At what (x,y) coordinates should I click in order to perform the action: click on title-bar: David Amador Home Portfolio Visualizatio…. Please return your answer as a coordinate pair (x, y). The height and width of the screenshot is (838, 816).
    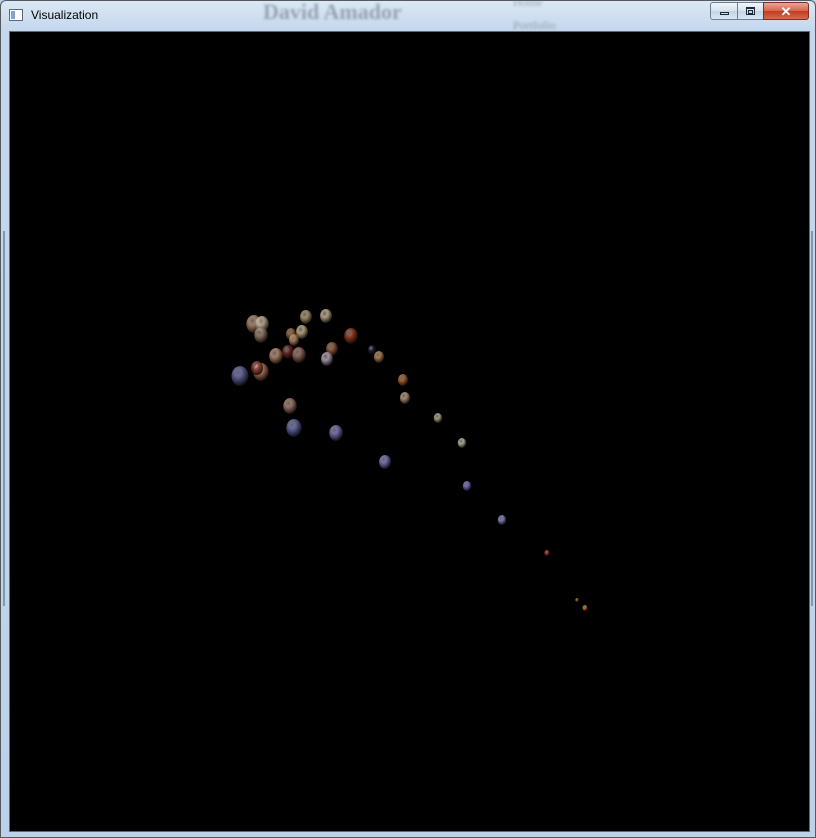
    Looking at the image, I should click on (408, 16).